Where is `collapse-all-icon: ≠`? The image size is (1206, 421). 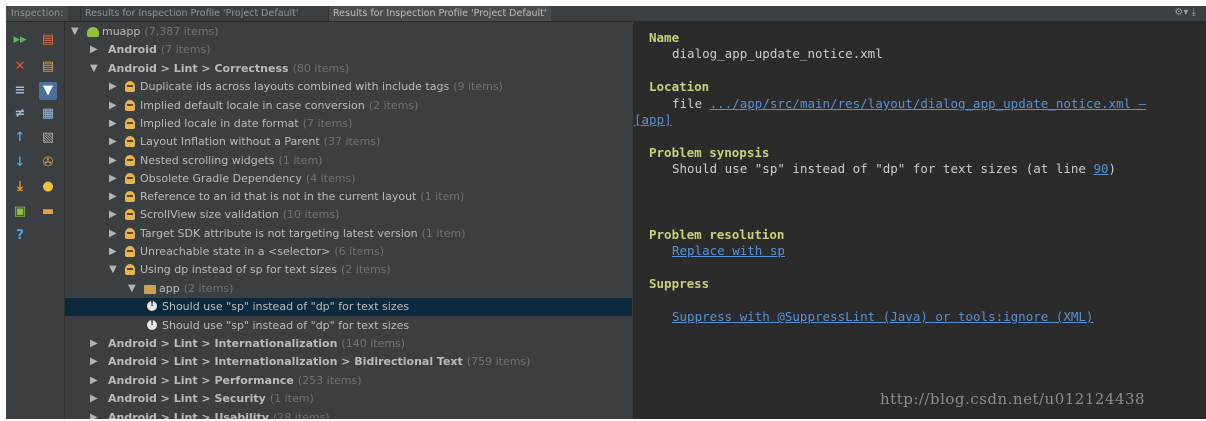 collapse-all-icon: ≠ is located at coordinates (20, 114).